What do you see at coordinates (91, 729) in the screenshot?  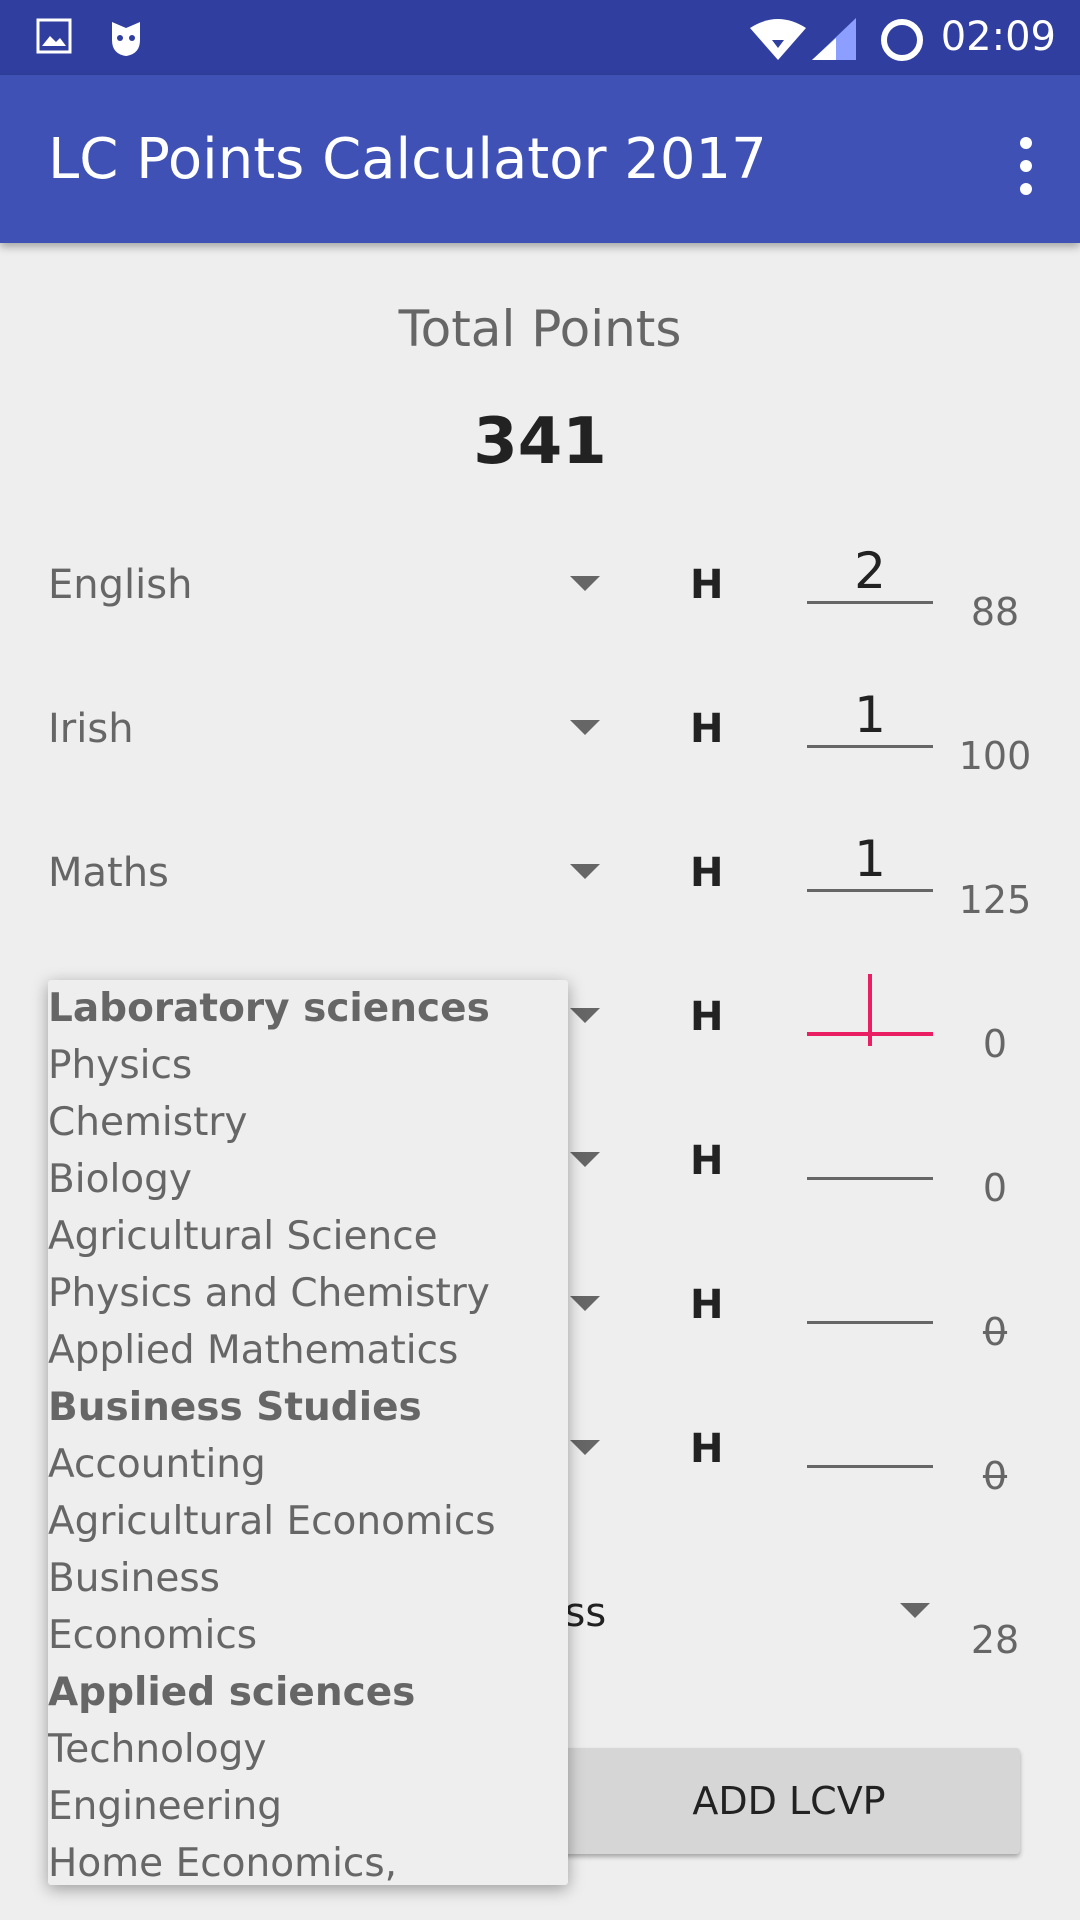 I see `subject-spinner: Irish` at bounding box center [91, 729].